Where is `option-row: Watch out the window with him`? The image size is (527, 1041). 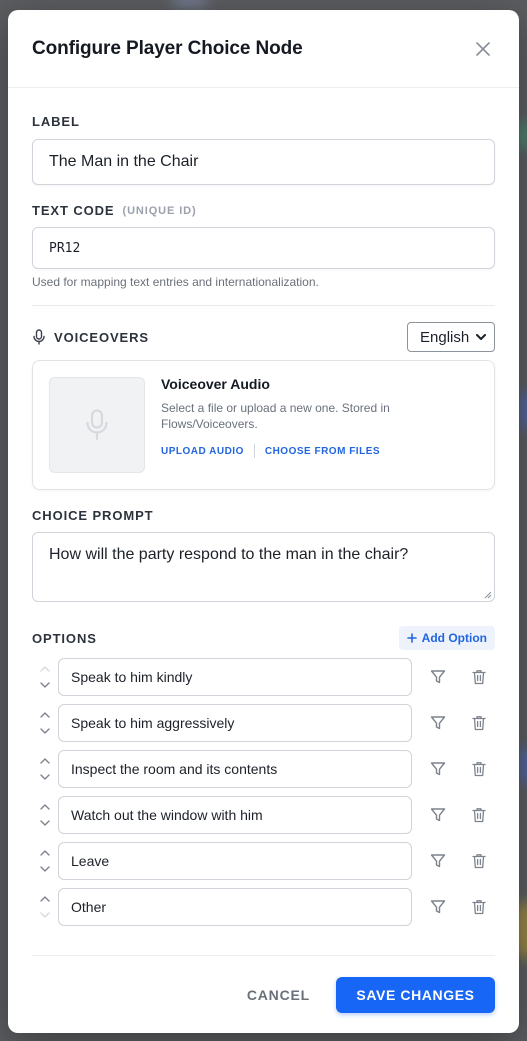
option-row: Watch out the window with him is located at coordinates (263, 815).